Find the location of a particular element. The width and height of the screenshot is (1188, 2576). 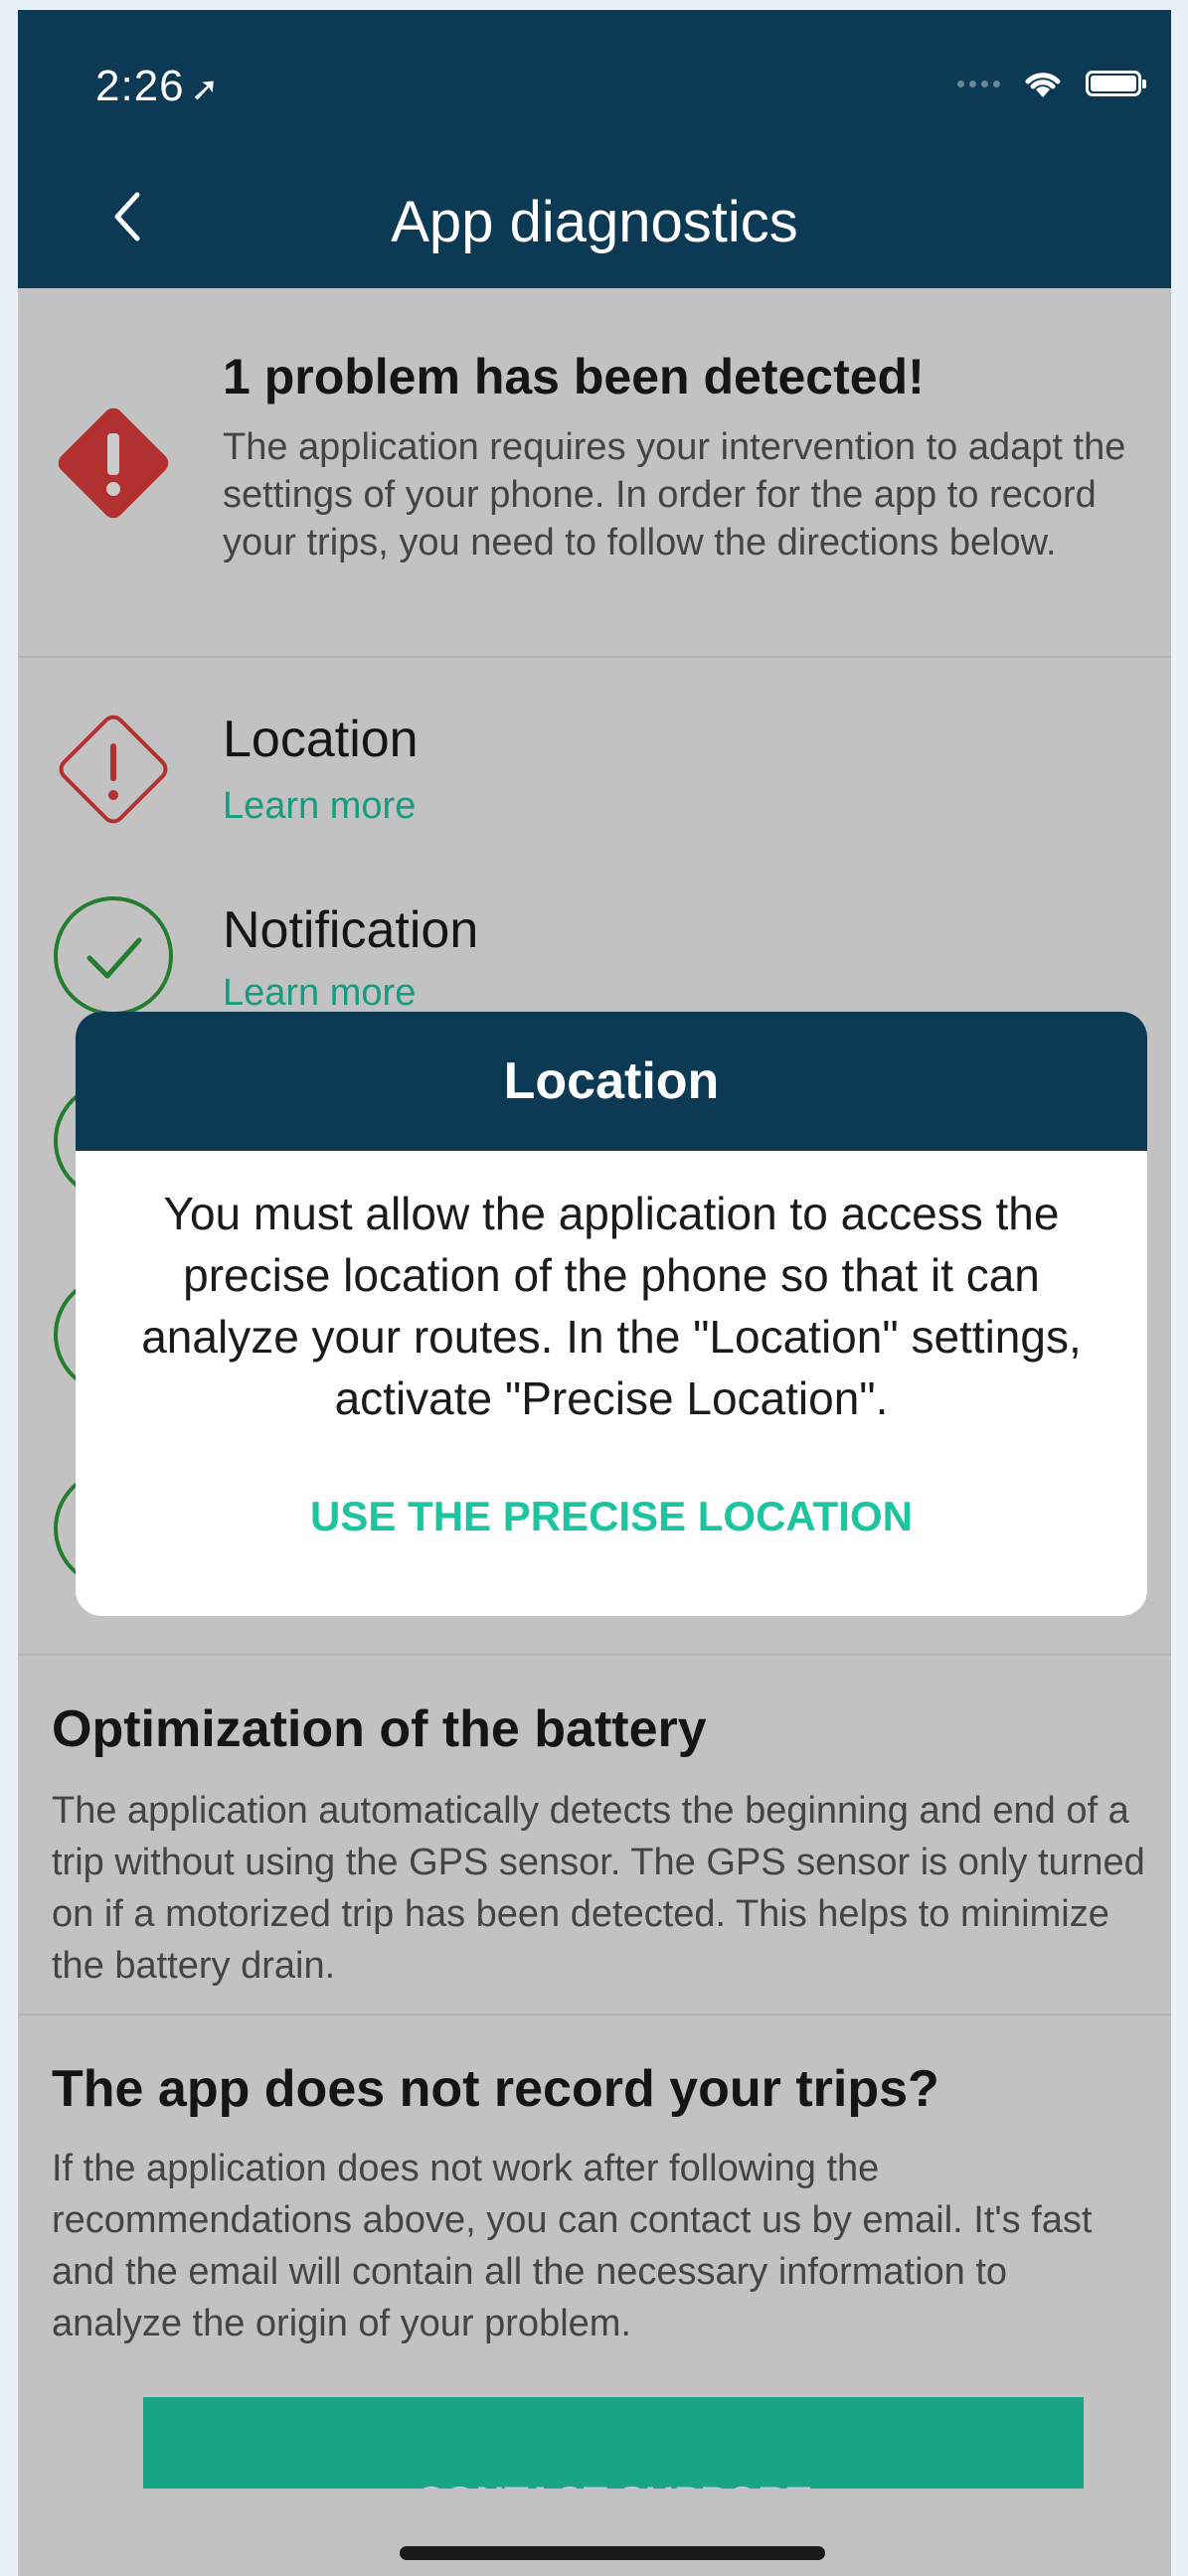

battery-icon is located at coordinates (1116, 83).